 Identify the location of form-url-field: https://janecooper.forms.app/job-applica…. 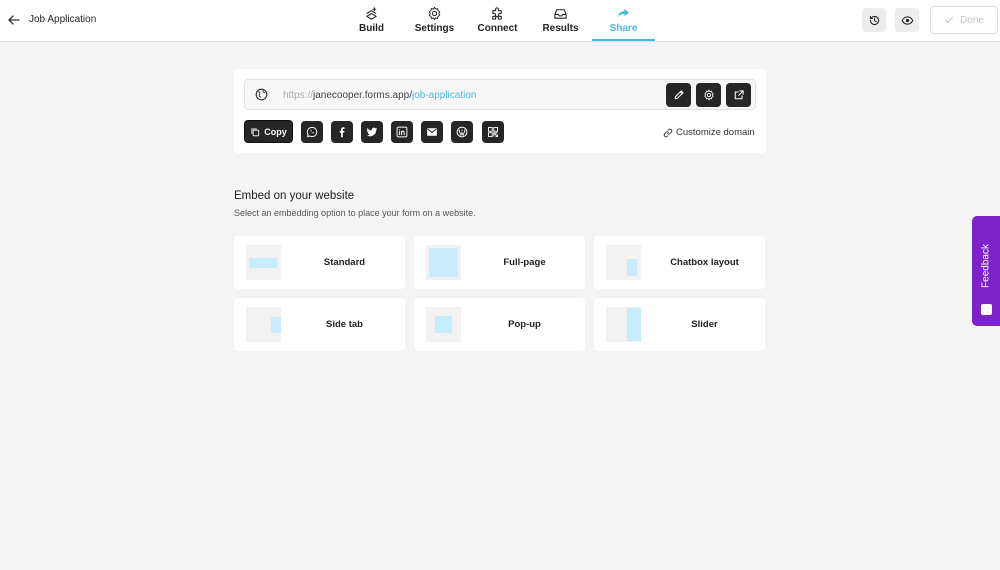
(500, 94).